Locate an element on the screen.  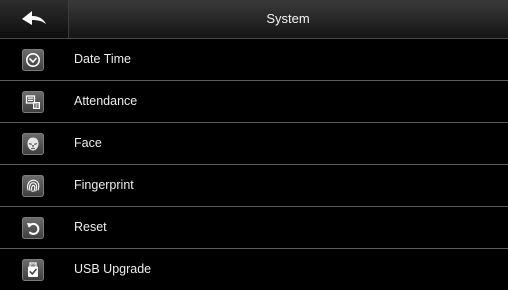
menu-item-label: Date Time is located at coordinates (102, 59).